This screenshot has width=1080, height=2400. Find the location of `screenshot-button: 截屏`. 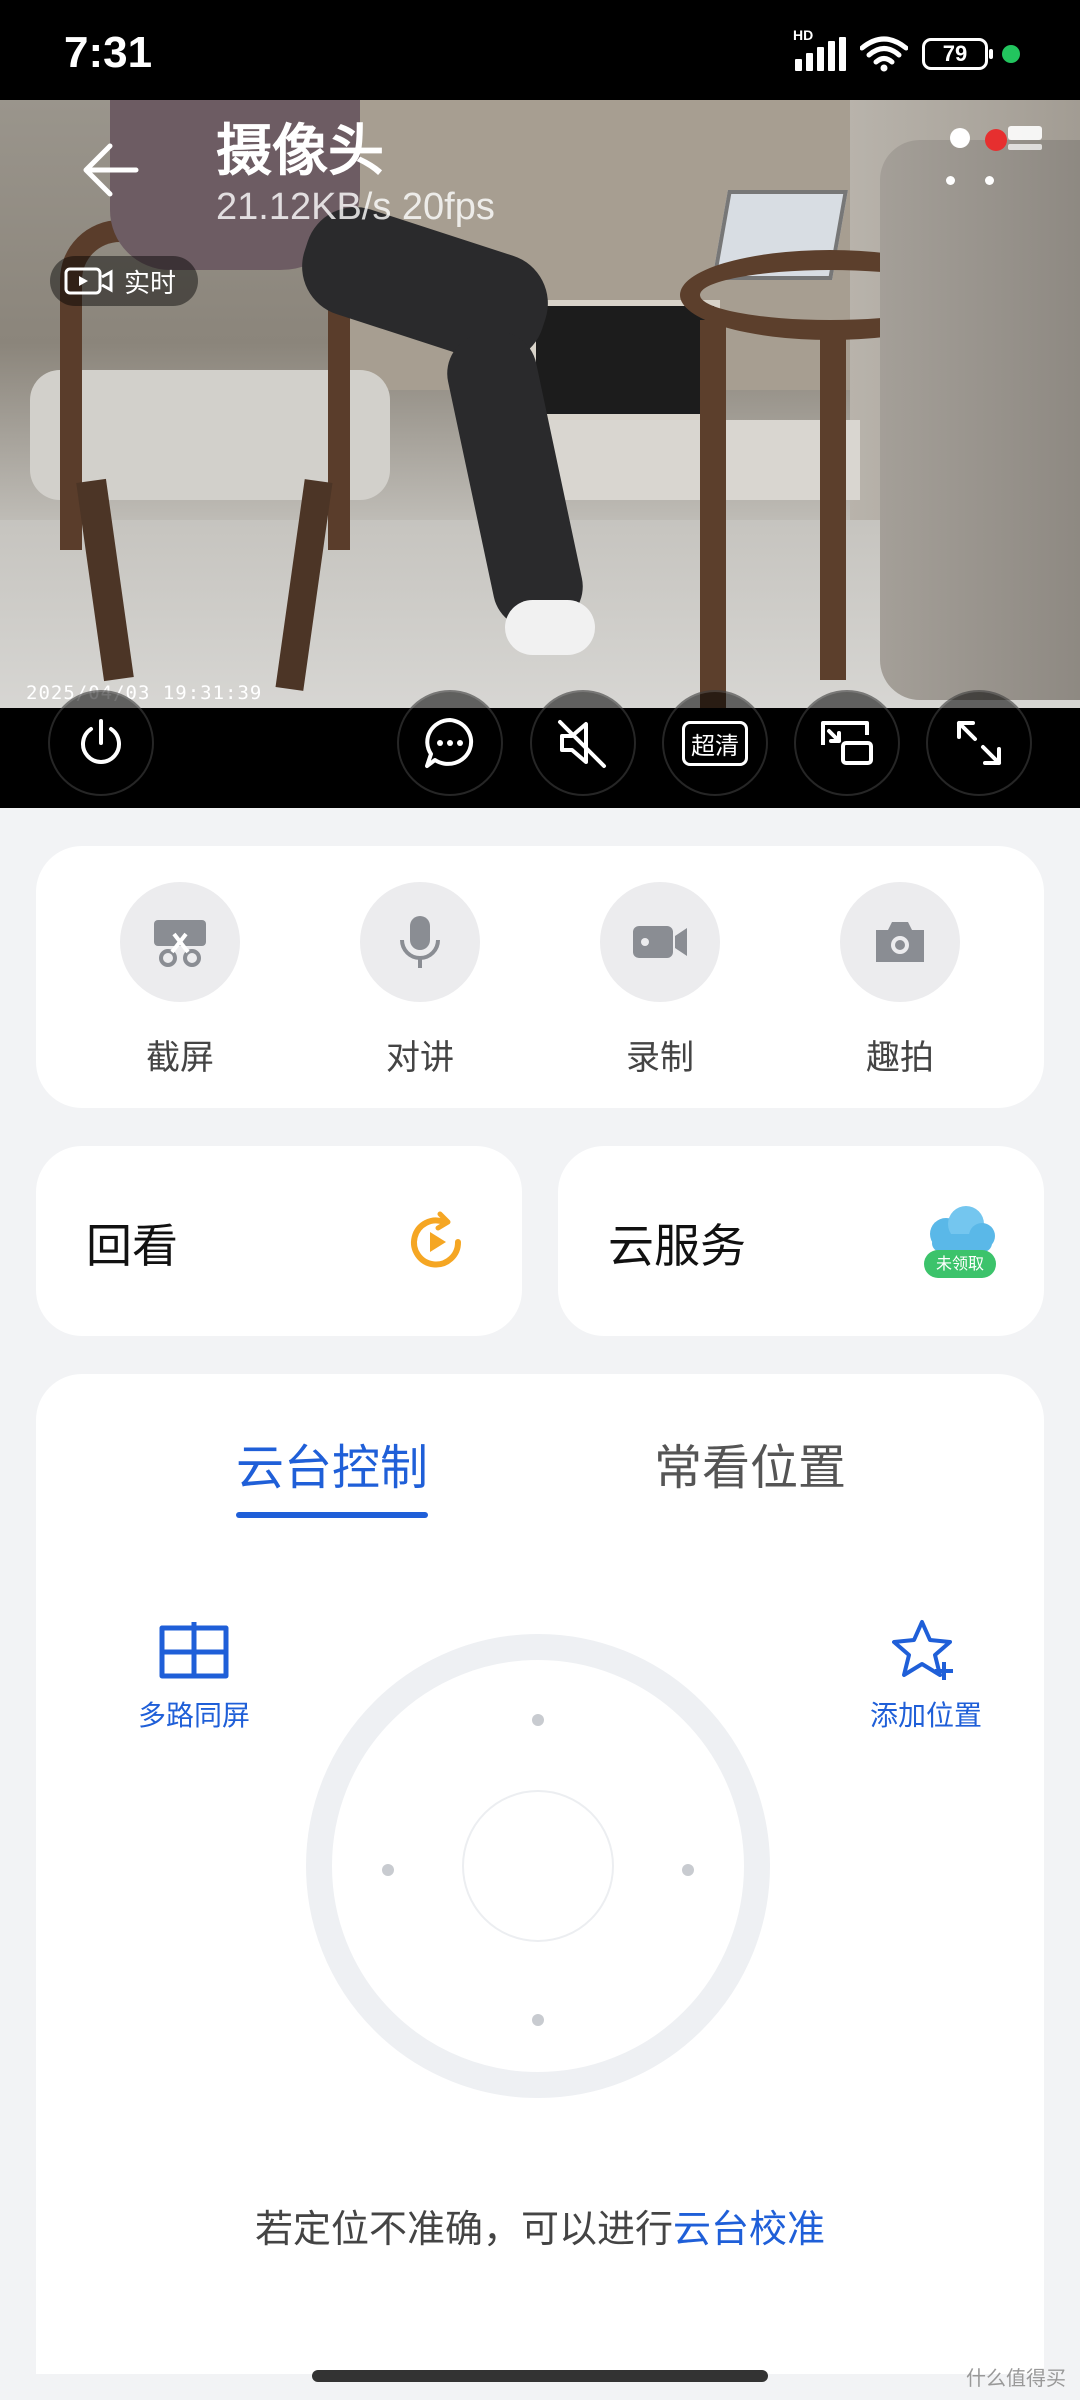

screenshot-button: 截屏 is located at coordinates (180, 980).